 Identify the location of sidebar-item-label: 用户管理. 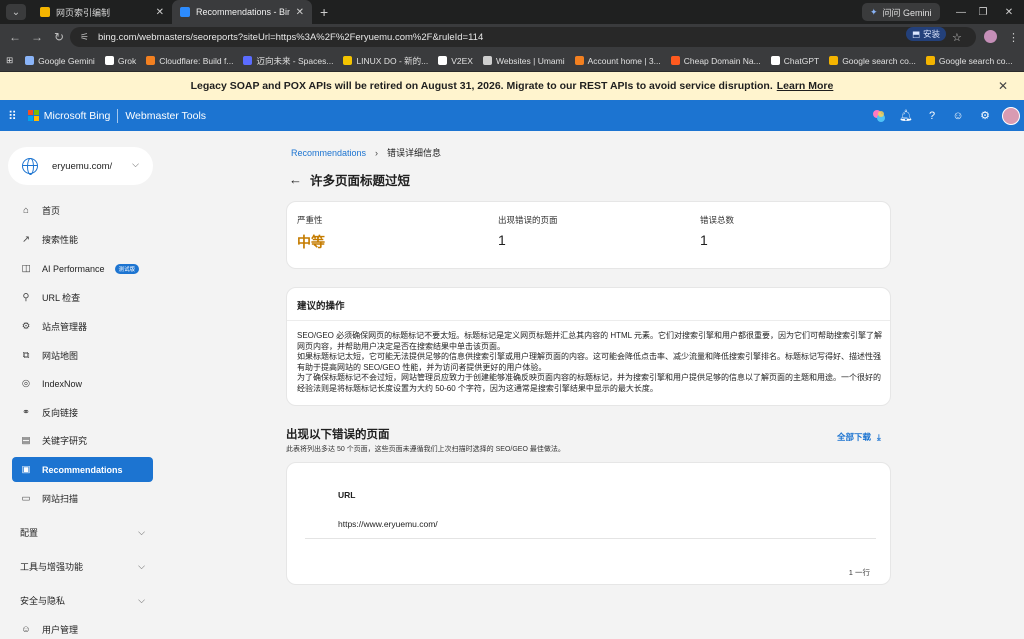
(60, 630).